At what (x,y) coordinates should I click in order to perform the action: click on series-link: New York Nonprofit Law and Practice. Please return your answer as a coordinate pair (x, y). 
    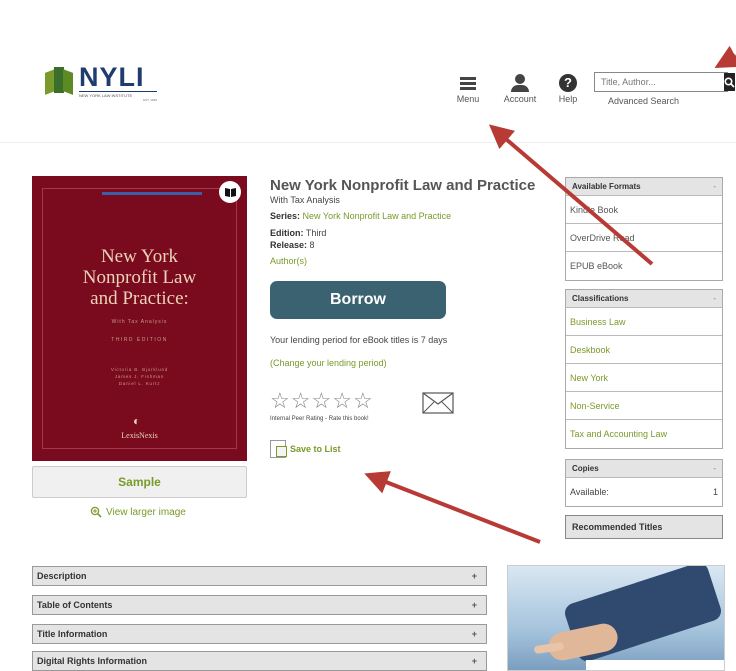
    Looking at the image, I should click on (377, 216).